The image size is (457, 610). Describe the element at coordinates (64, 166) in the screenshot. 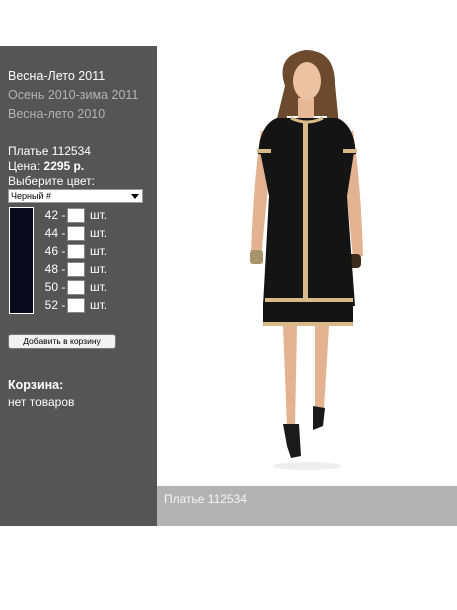

I see `price-value: 2295 р.` at that location.